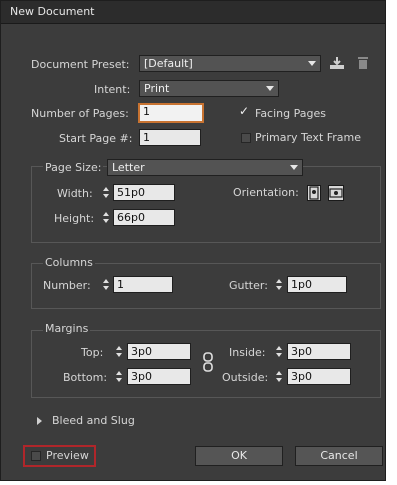 The image size is (397, 485). I want to click on dialog-title: New Document, so click(52, 11).